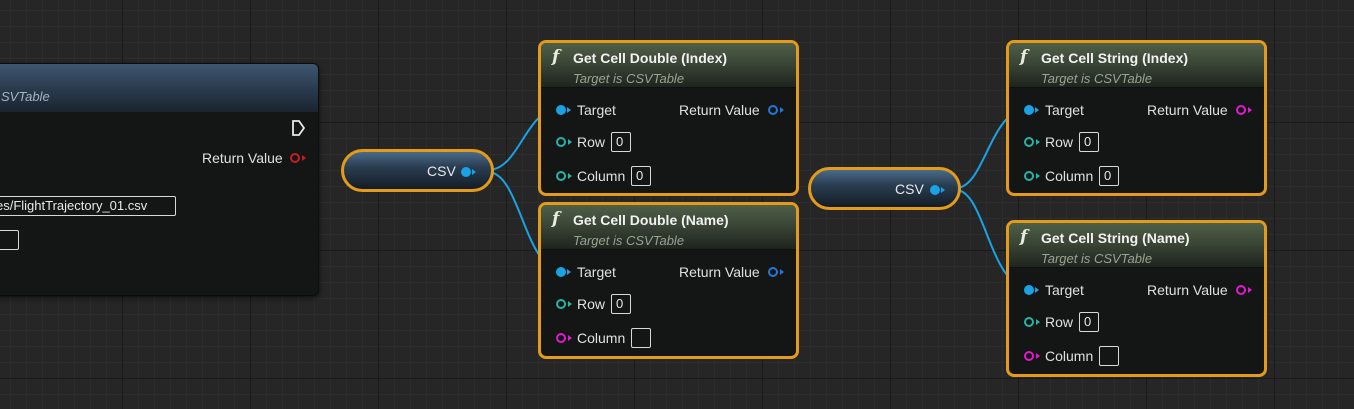 The width and height of the screenshot is (1354, 409). Describe the element at coordinates (9, 240) in the screenshot. I see `delimiter-field: ,` at that location.